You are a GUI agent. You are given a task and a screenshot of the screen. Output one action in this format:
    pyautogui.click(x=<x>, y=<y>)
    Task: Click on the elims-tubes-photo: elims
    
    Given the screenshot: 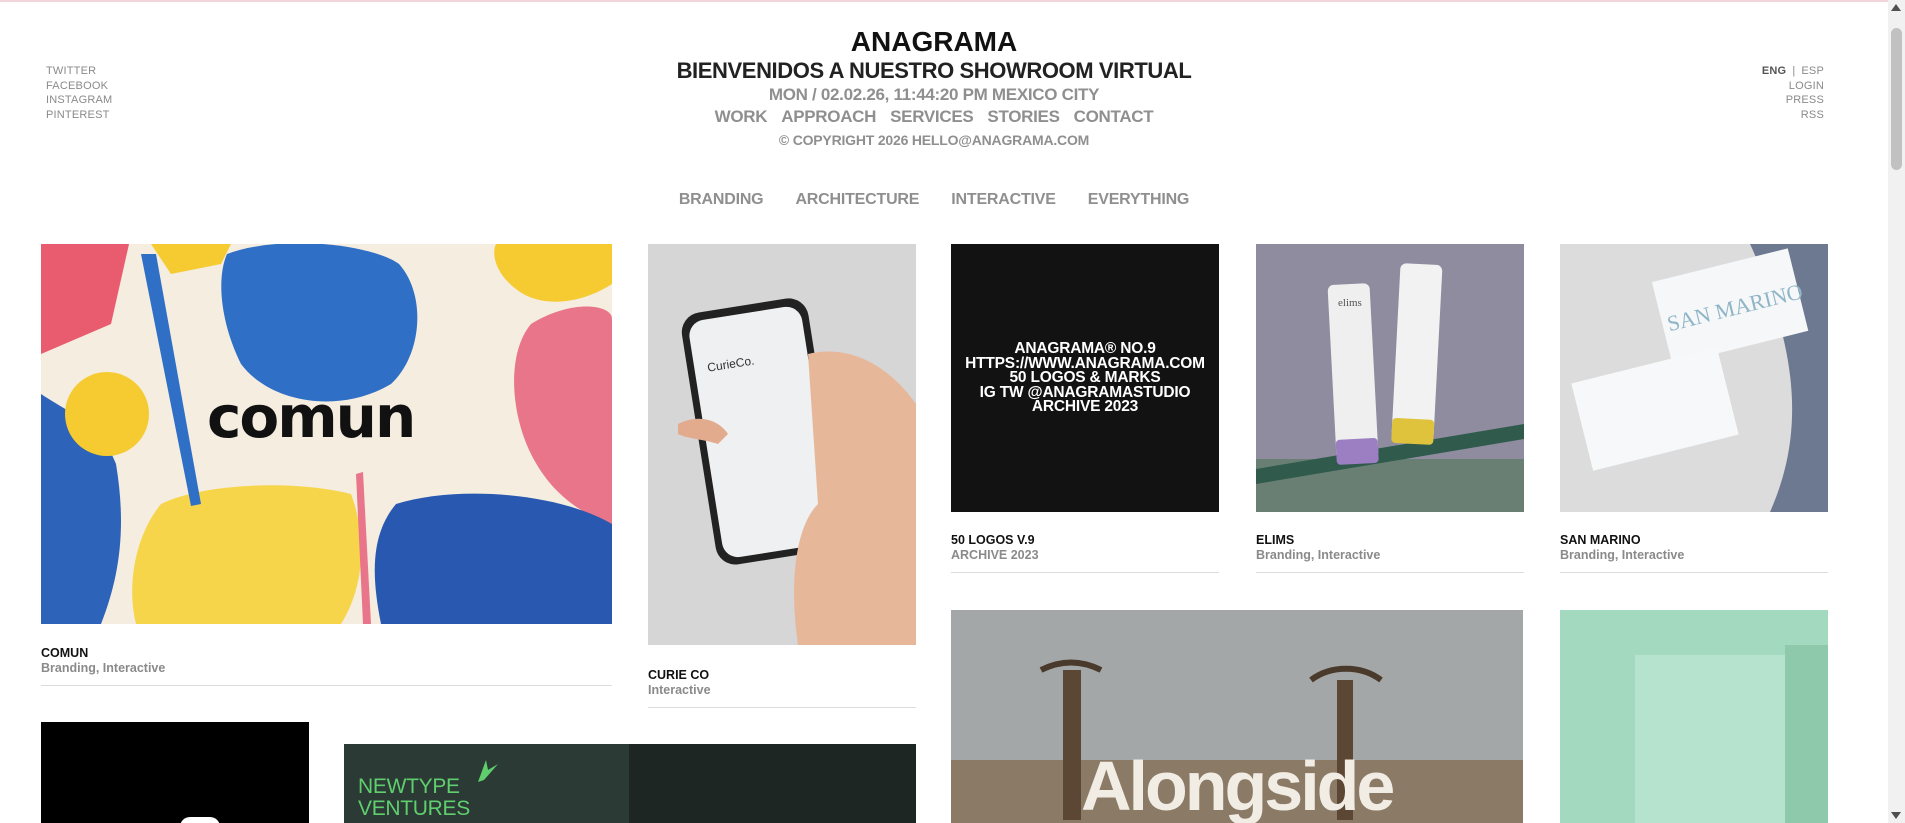 What is the action you would take?
    pyautogui.click(x=1390, y=378)
    